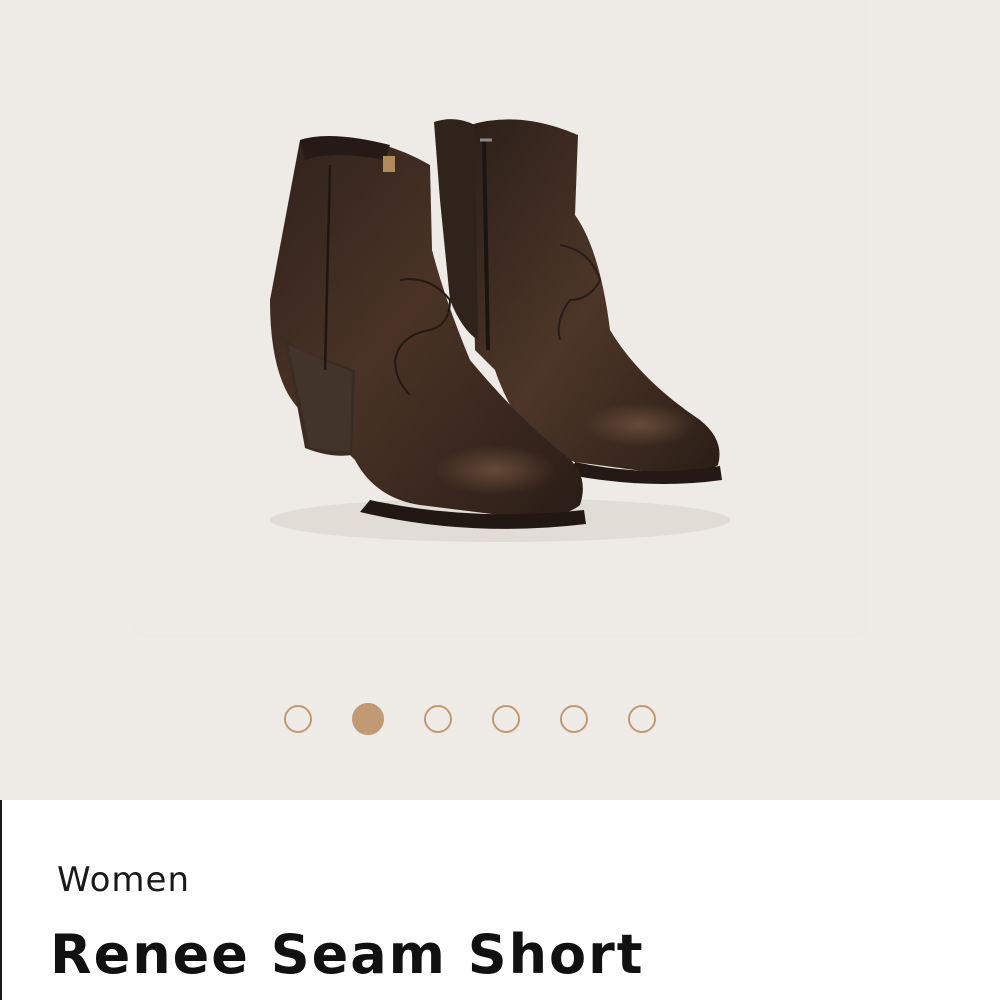 The width and height of the screenshot is (1000, 1000). What do you see at coordinates (368, 719) in the screenshot?
I see `pagination-dot-2-active` at bounding box center [368, 719].